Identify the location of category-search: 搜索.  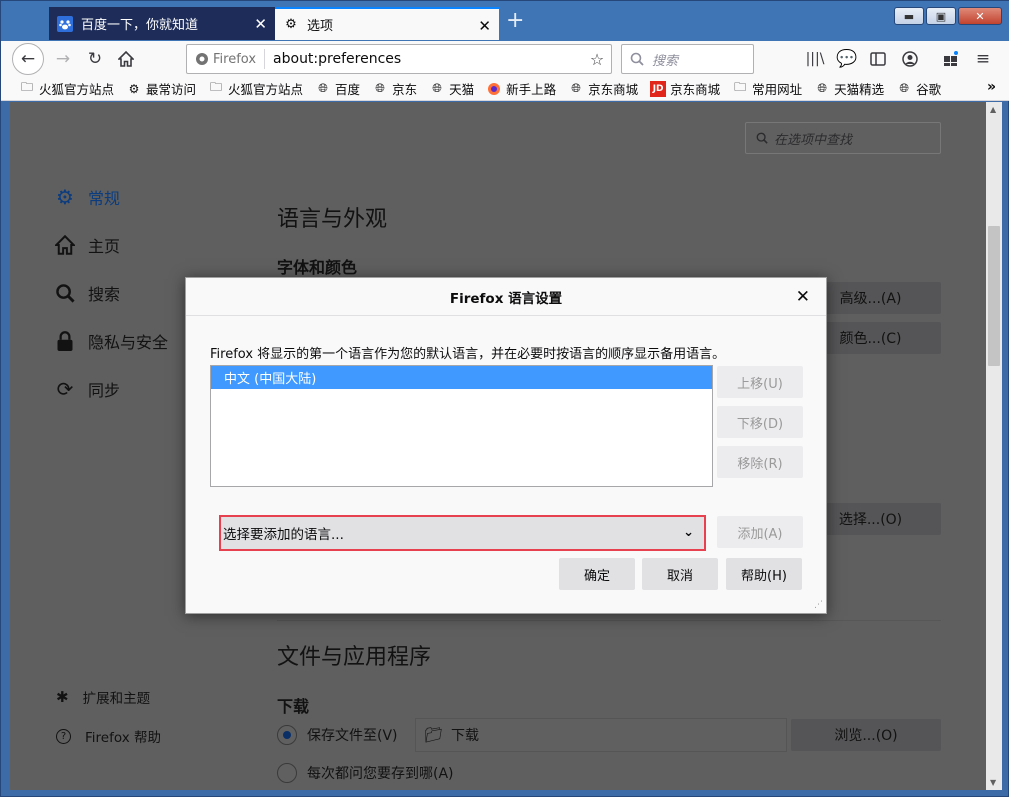
(87, 293).